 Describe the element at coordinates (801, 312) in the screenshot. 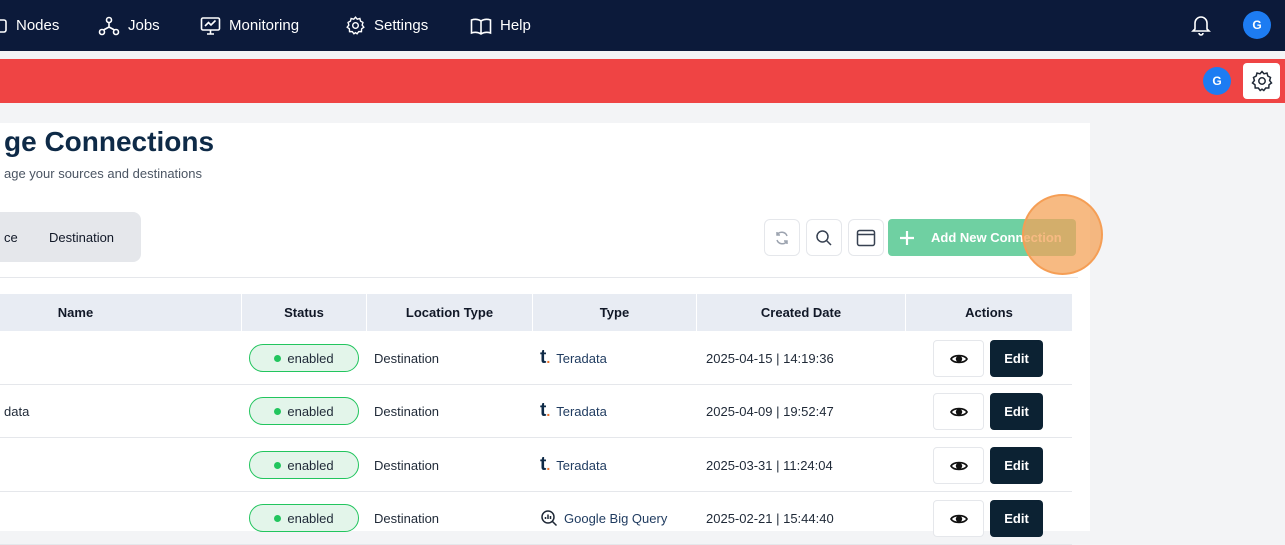

I see `column-header-created-date: Created Date` at that location.